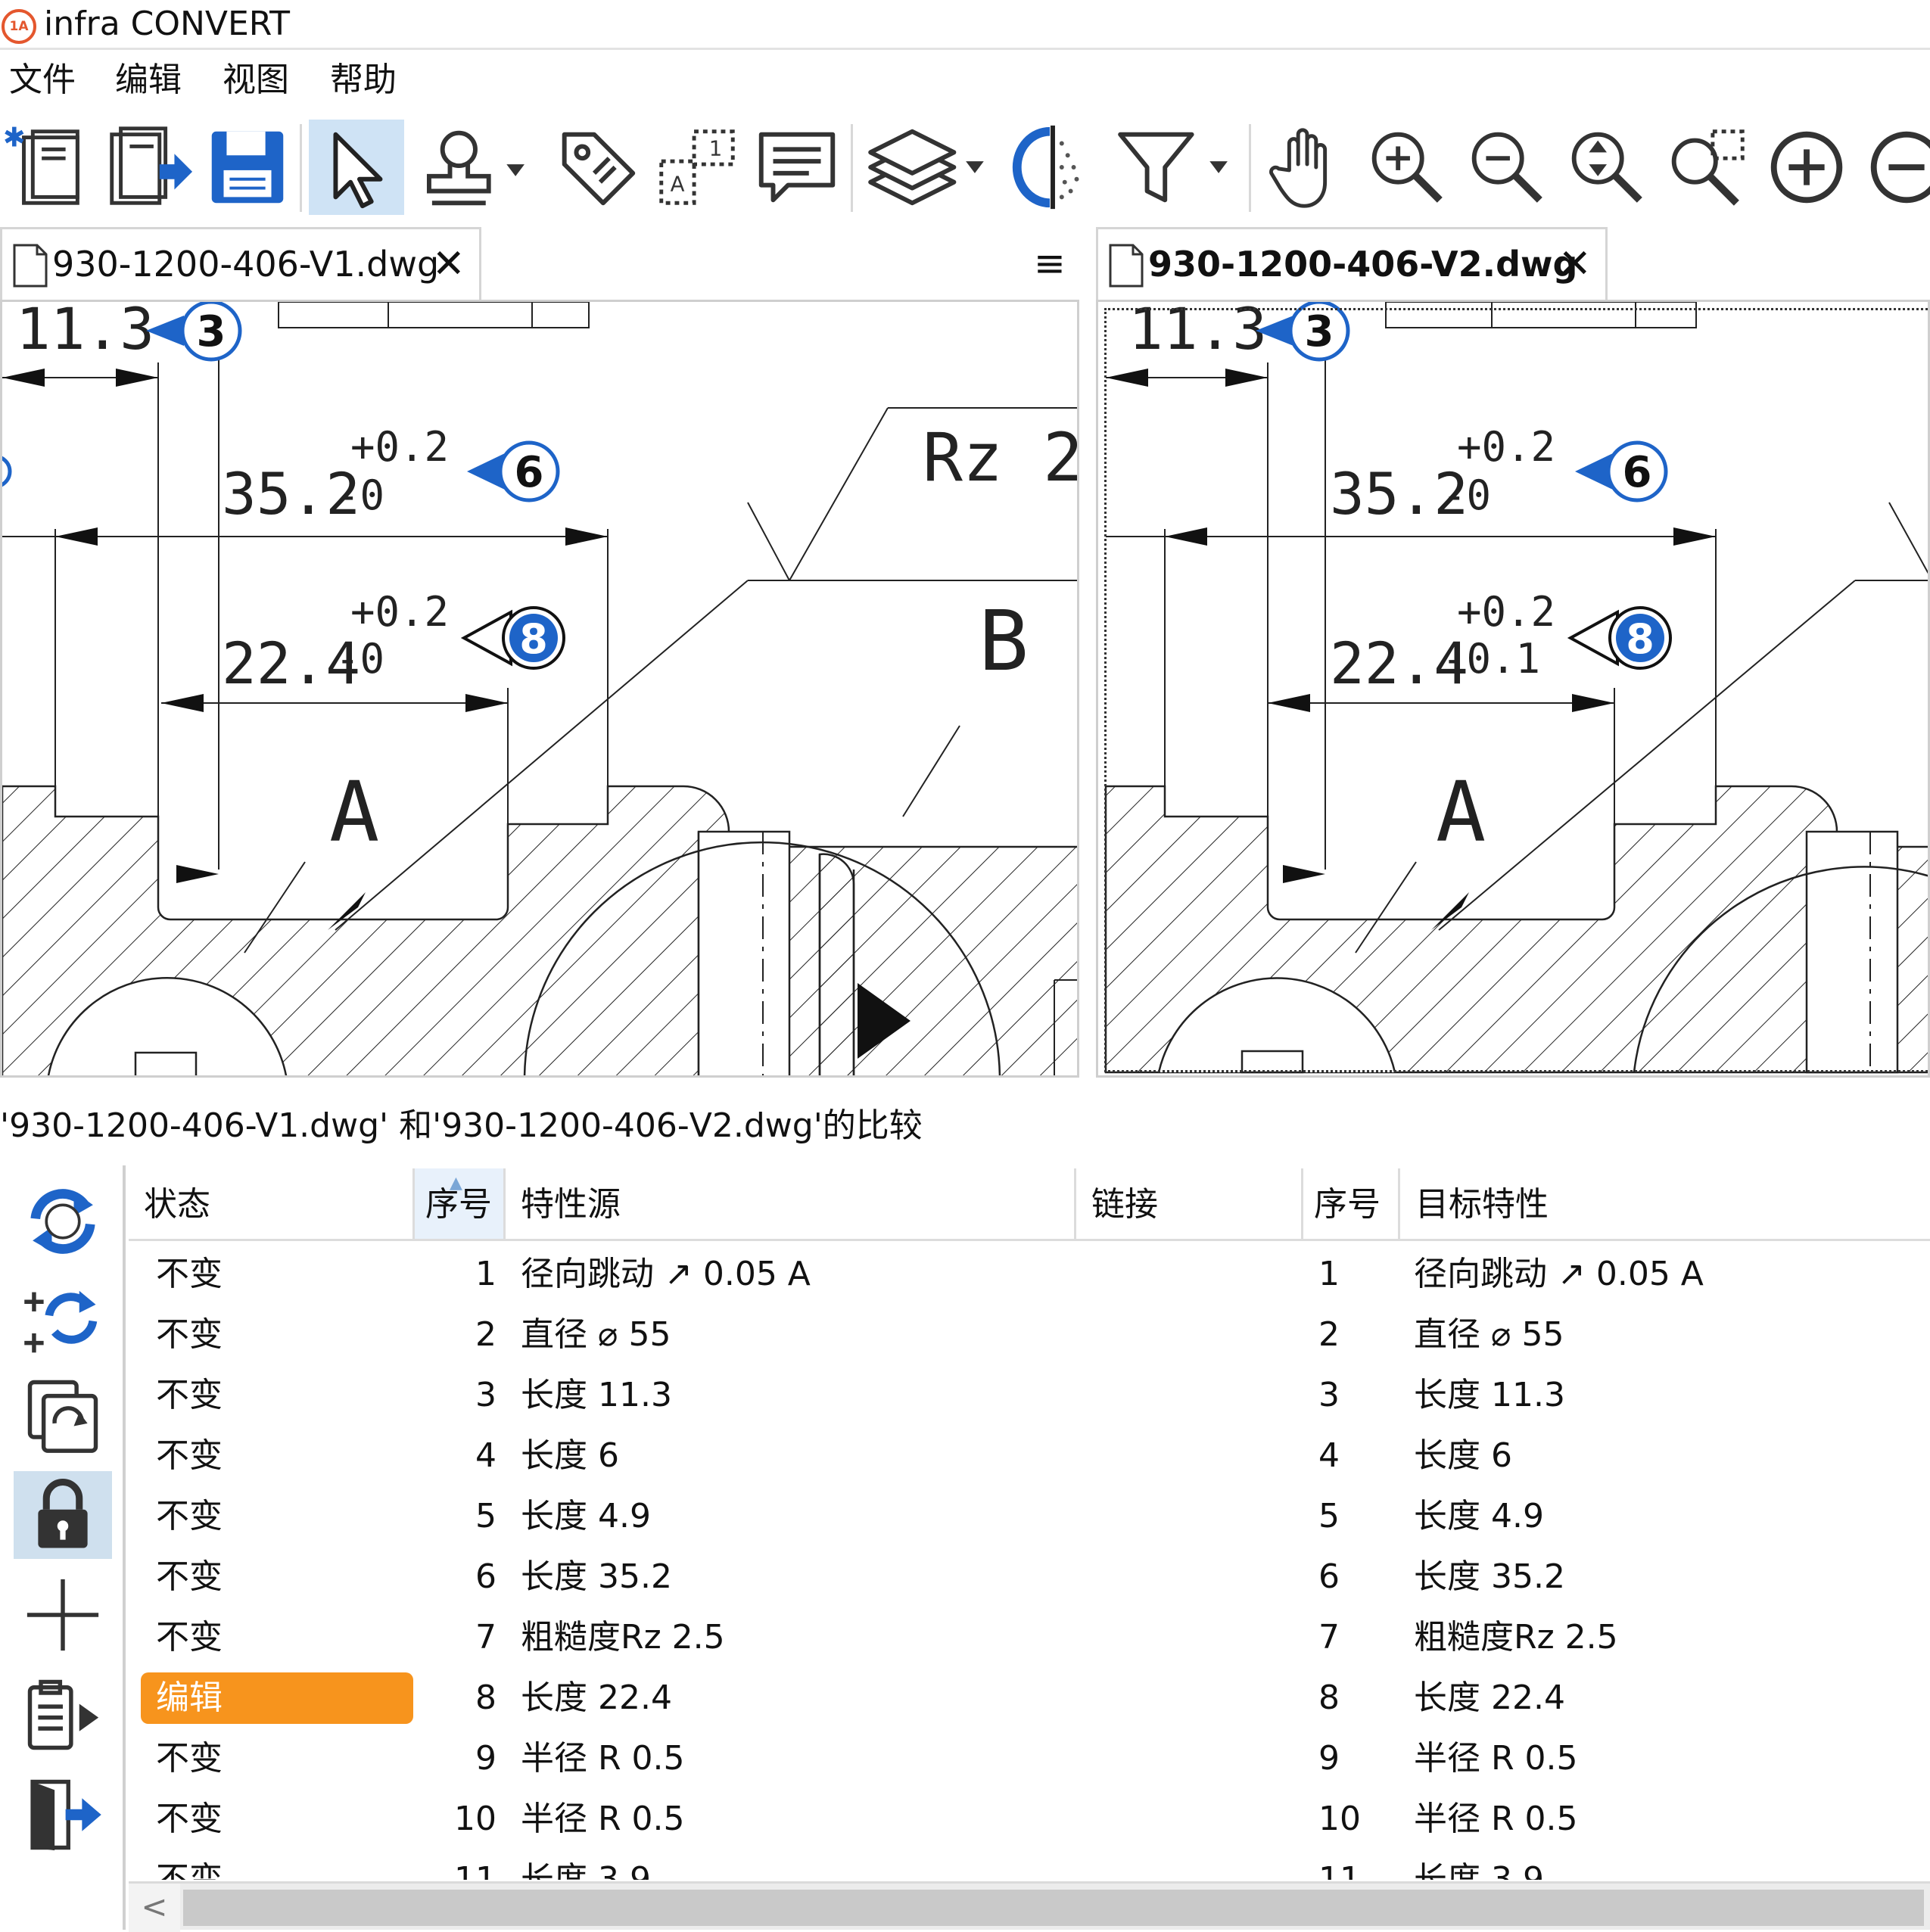 Image resolution: width=1930 pixels, height=1932 pixels. What do you see at coordinates (63, 1615) in the screenshot?
I see `add-icon` at bounding box center [63, 1615].